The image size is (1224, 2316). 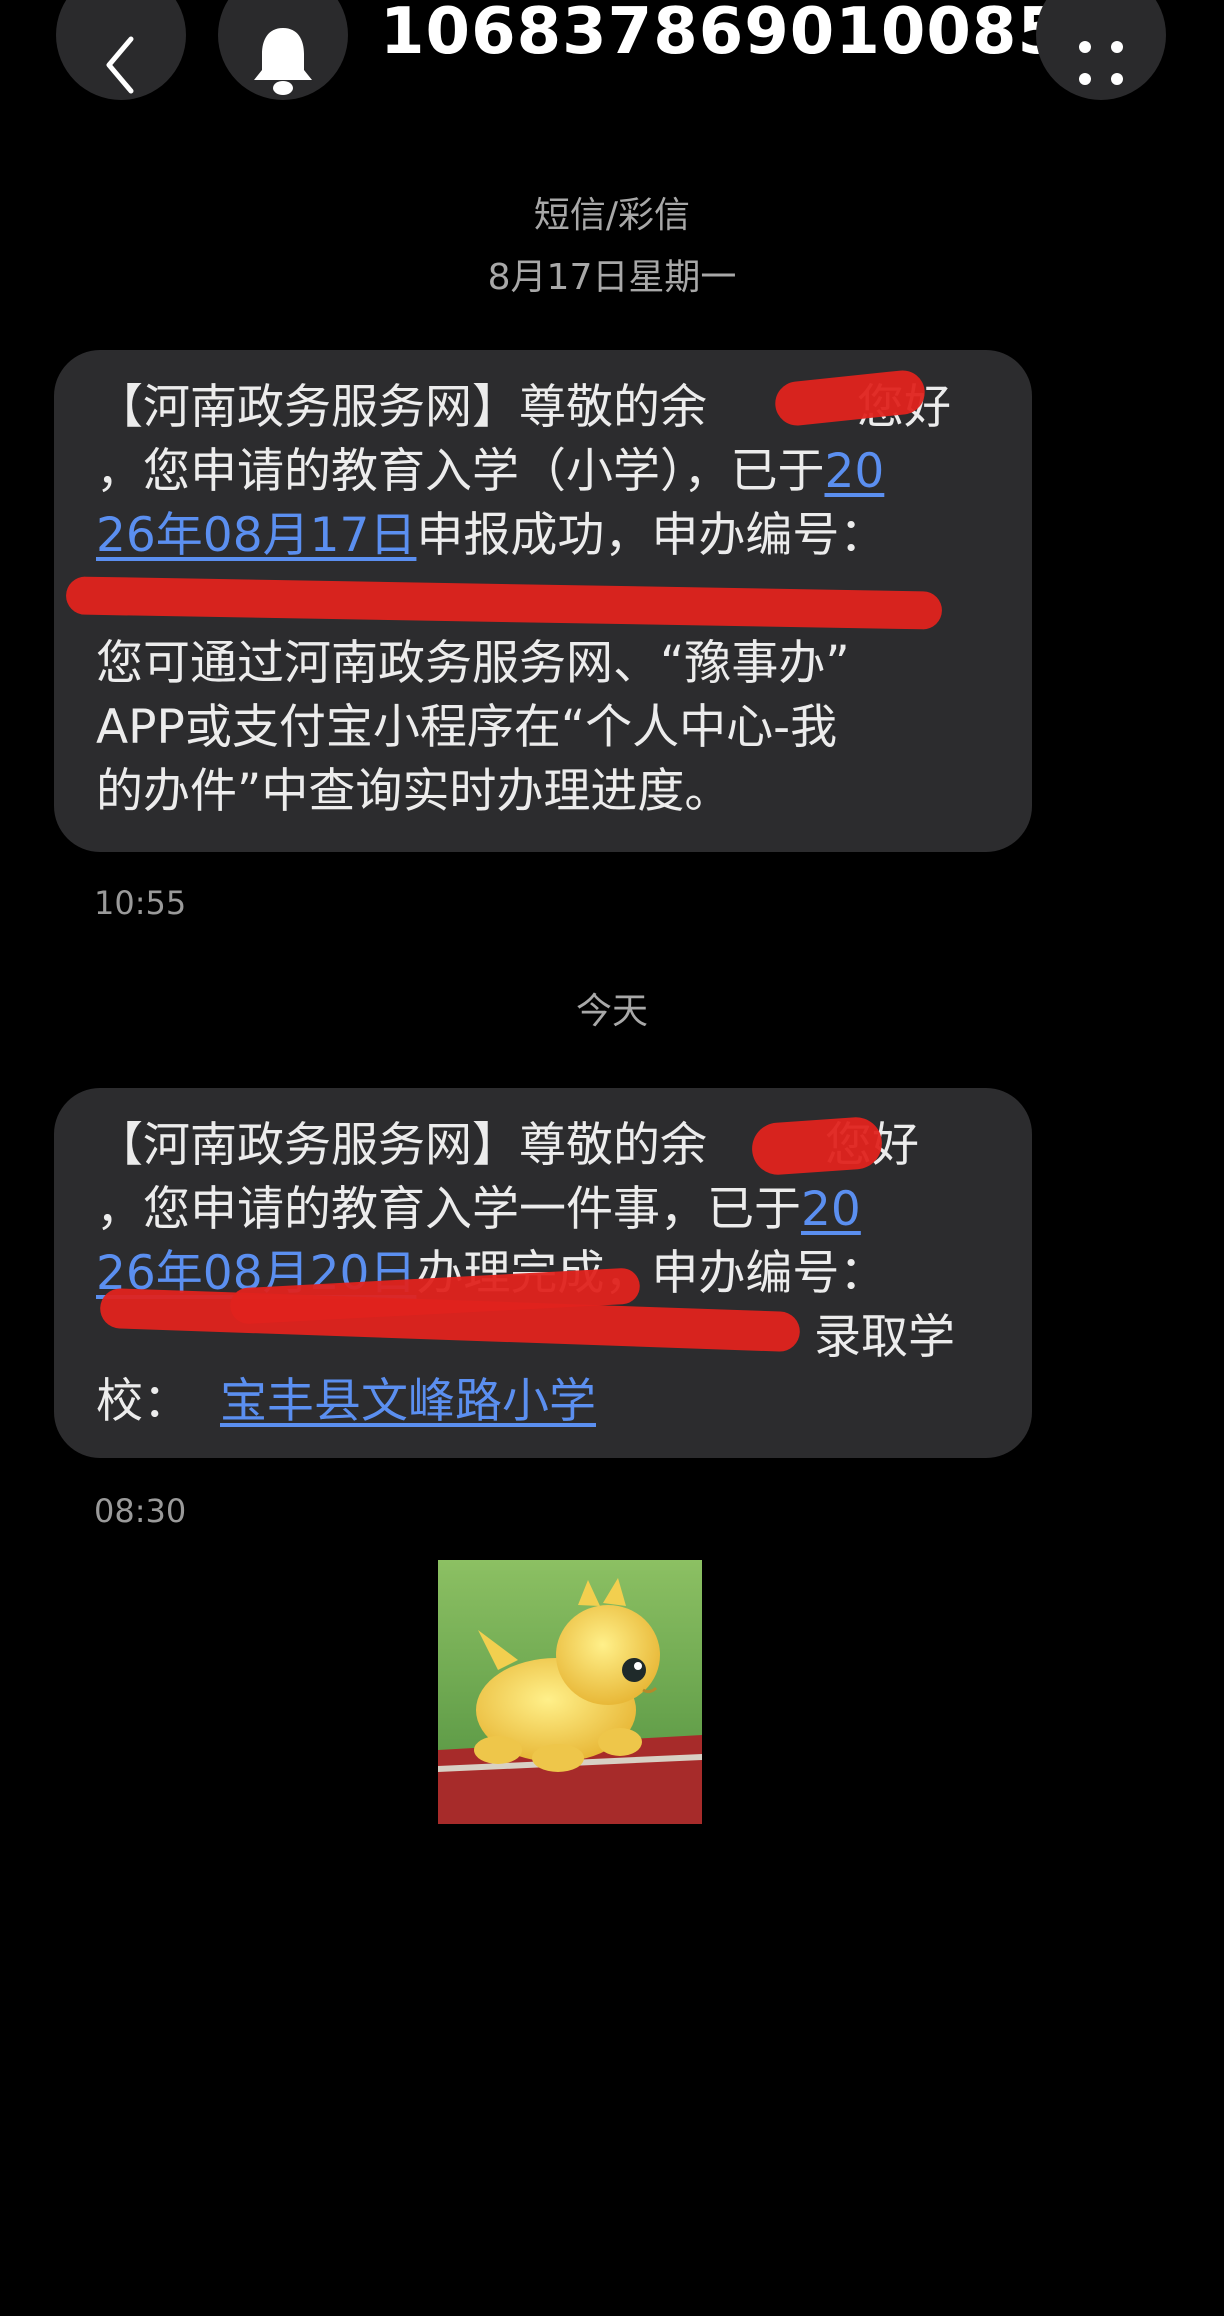 I want to click on date-divider: 今天, so click(x=611, y=1011).